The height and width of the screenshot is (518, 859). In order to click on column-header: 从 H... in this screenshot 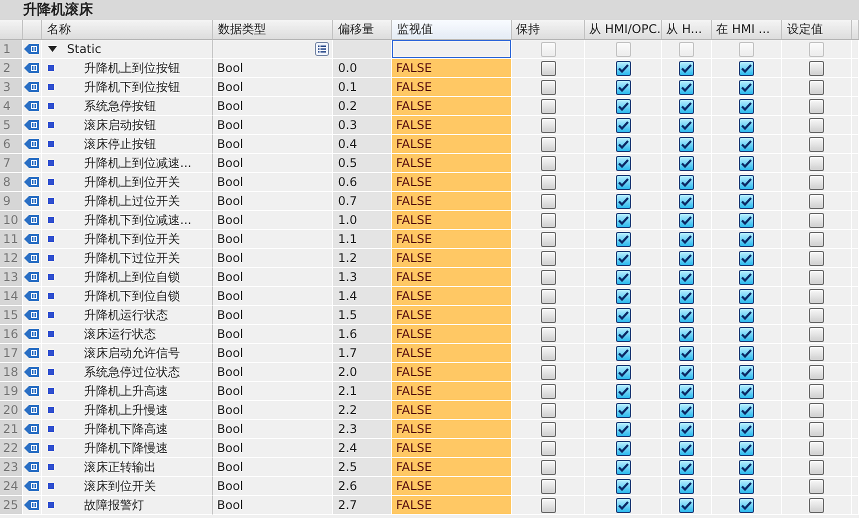, I will do `click(687, 29)`.